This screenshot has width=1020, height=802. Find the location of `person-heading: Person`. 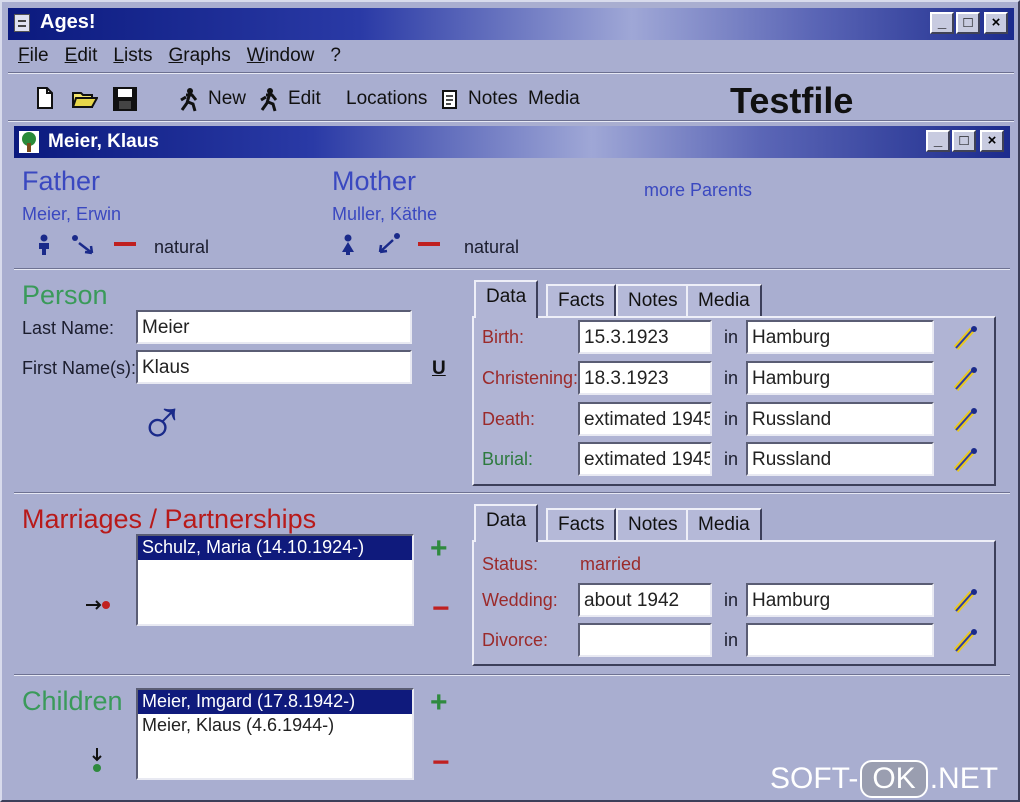

person-heading: Person is located at coordinates (65, 295).